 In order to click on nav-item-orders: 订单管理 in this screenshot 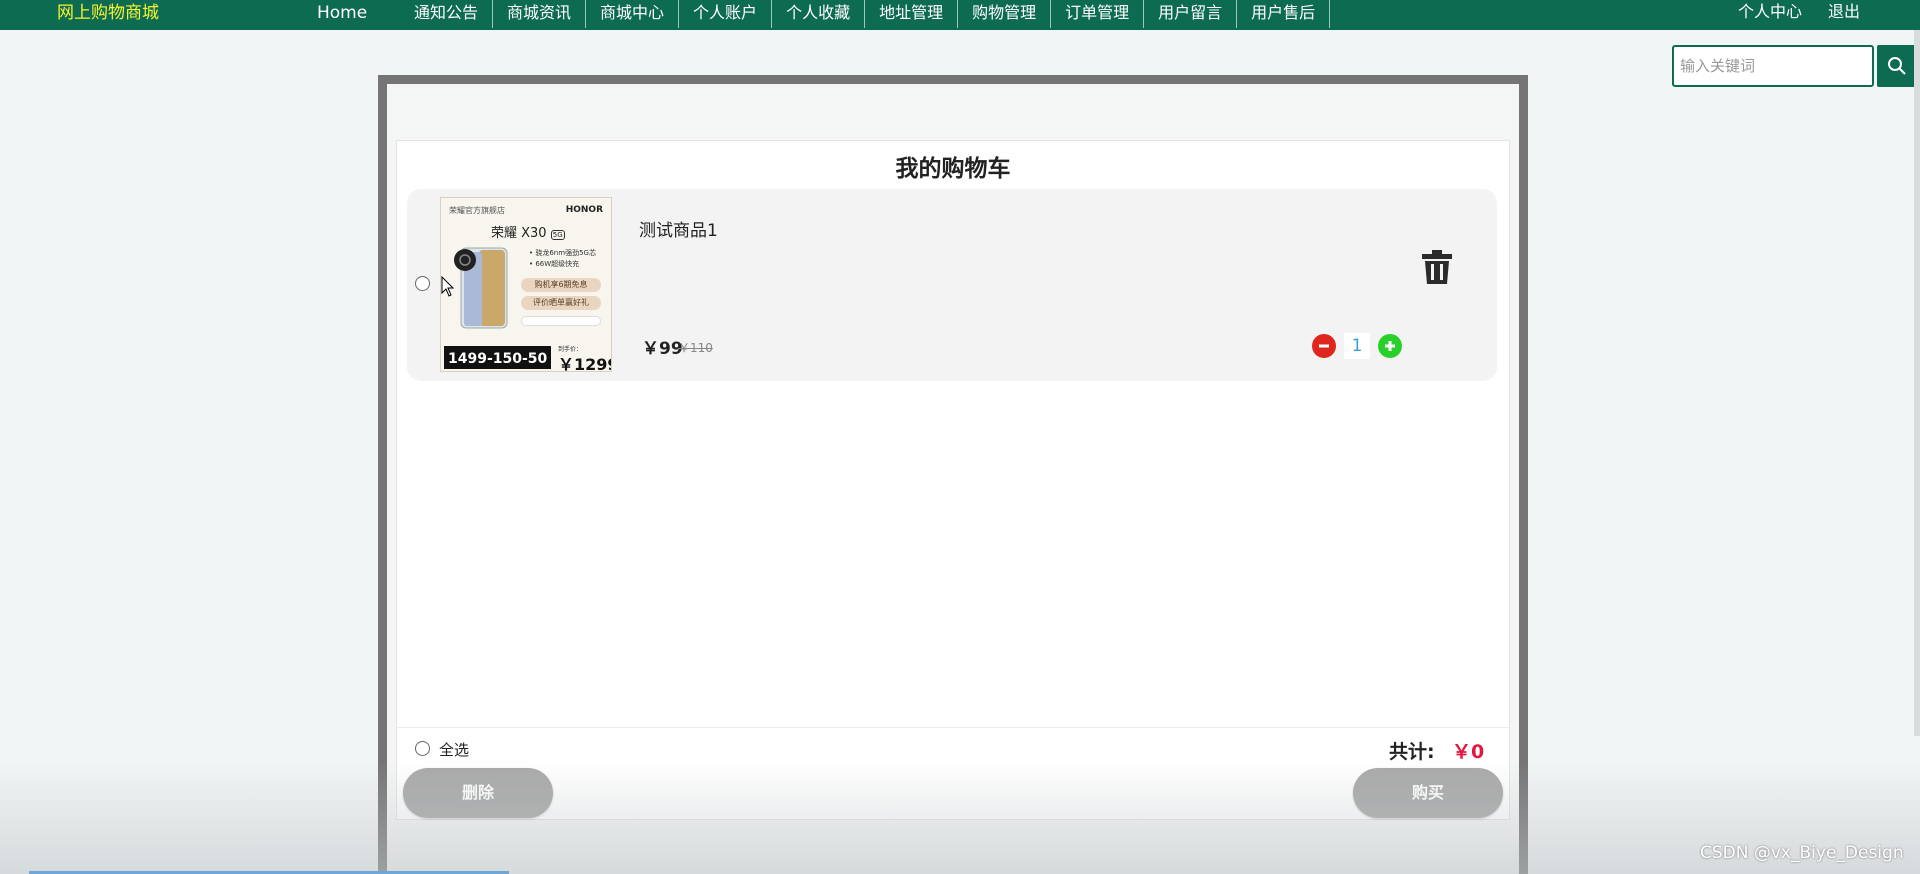, I will do `click(1098, 14)`.